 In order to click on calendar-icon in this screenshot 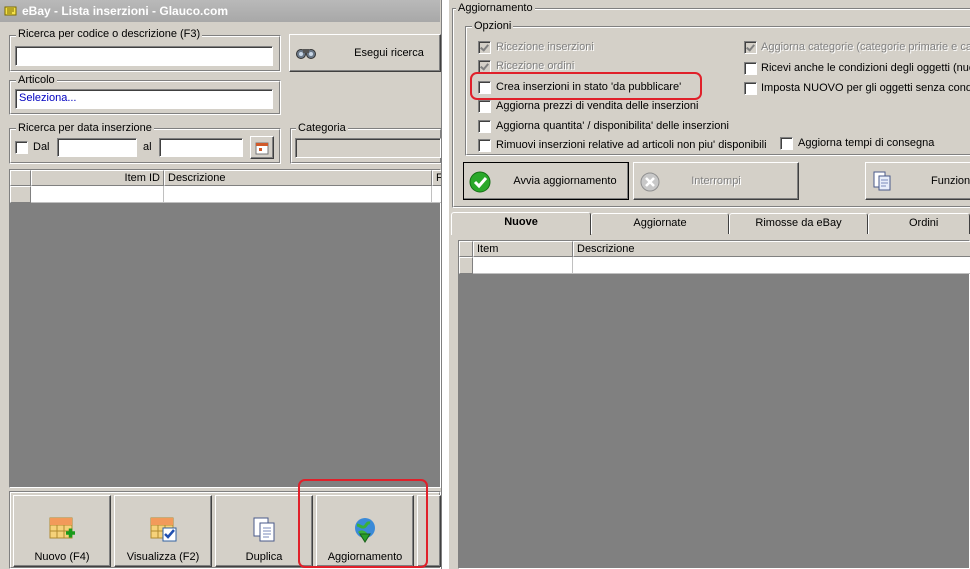, I will do `click(262, 148)`.